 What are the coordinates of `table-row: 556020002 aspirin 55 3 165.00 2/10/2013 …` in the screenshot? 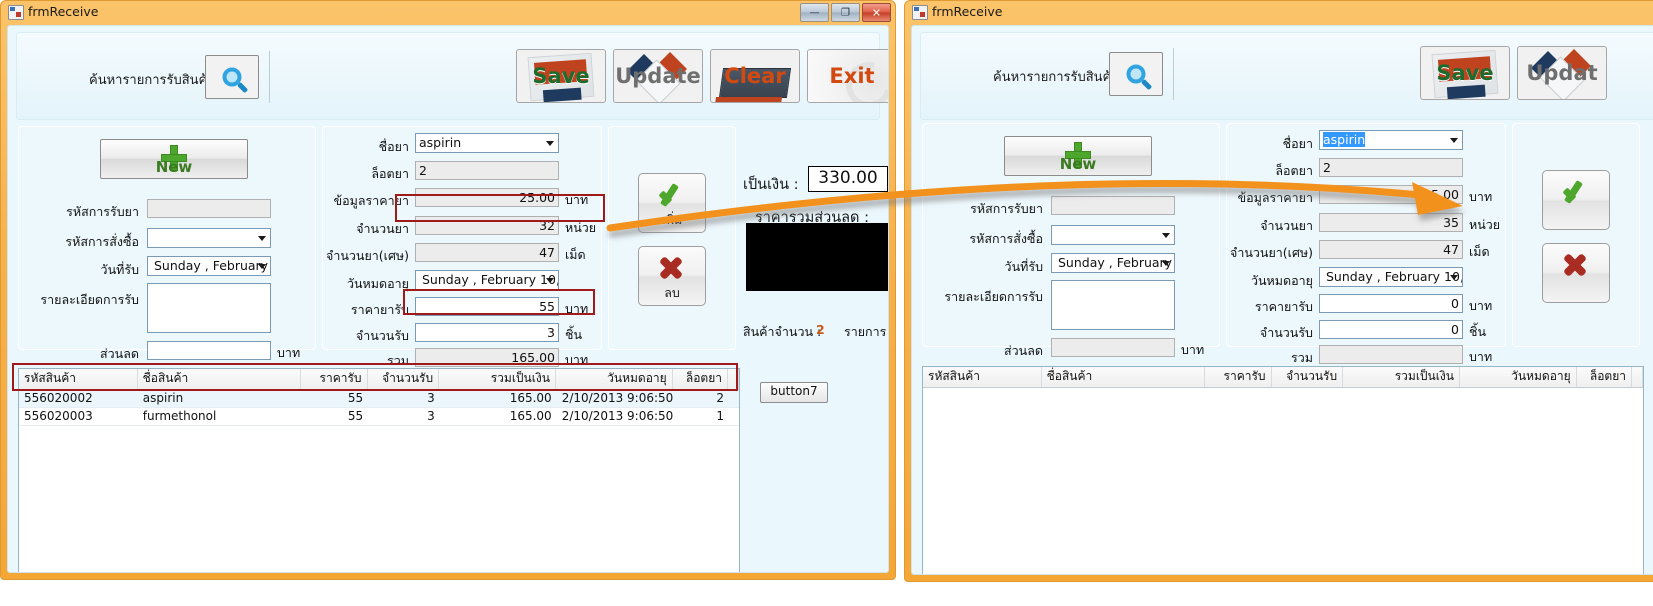 It's located at (379, 399).